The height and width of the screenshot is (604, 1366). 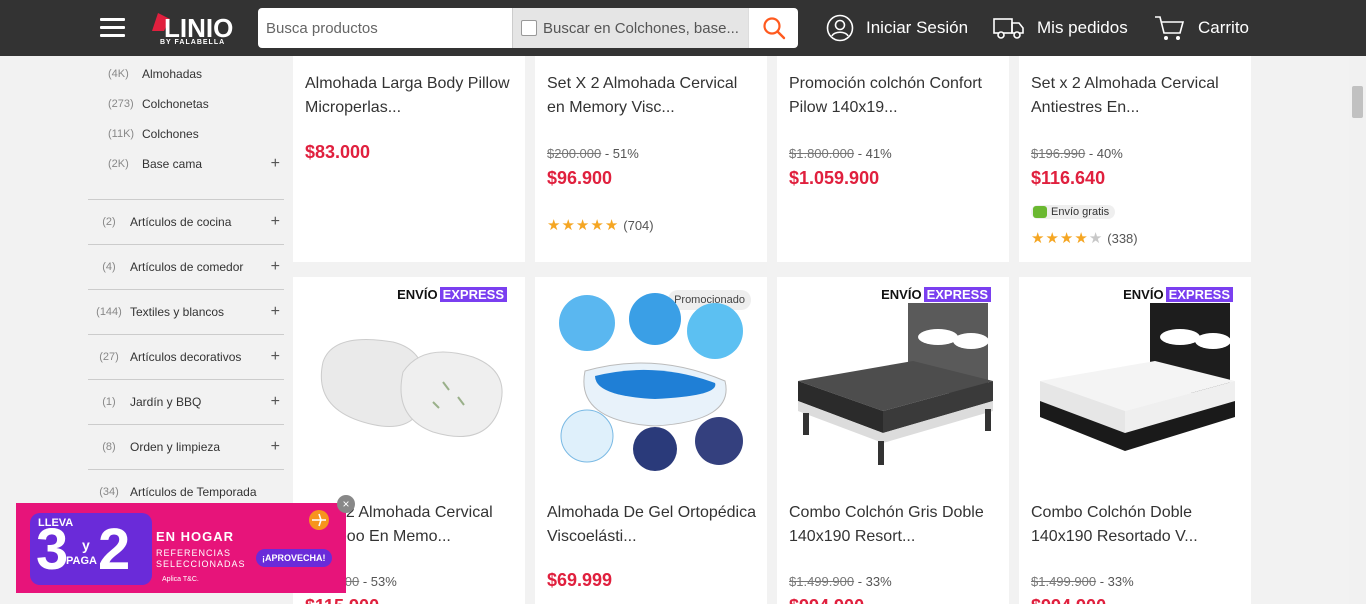 What do you see at coordinates (651, 382) in the screenshot?
I see `gel-pillow-image` at bounding box center [651, 382].